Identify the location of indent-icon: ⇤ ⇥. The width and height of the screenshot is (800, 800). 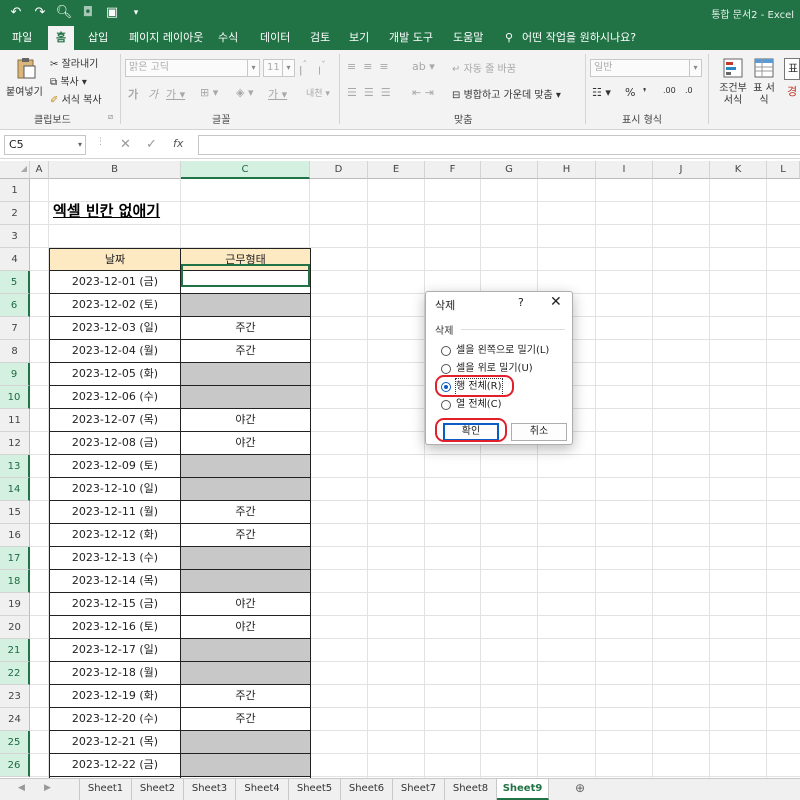
(423, 92).